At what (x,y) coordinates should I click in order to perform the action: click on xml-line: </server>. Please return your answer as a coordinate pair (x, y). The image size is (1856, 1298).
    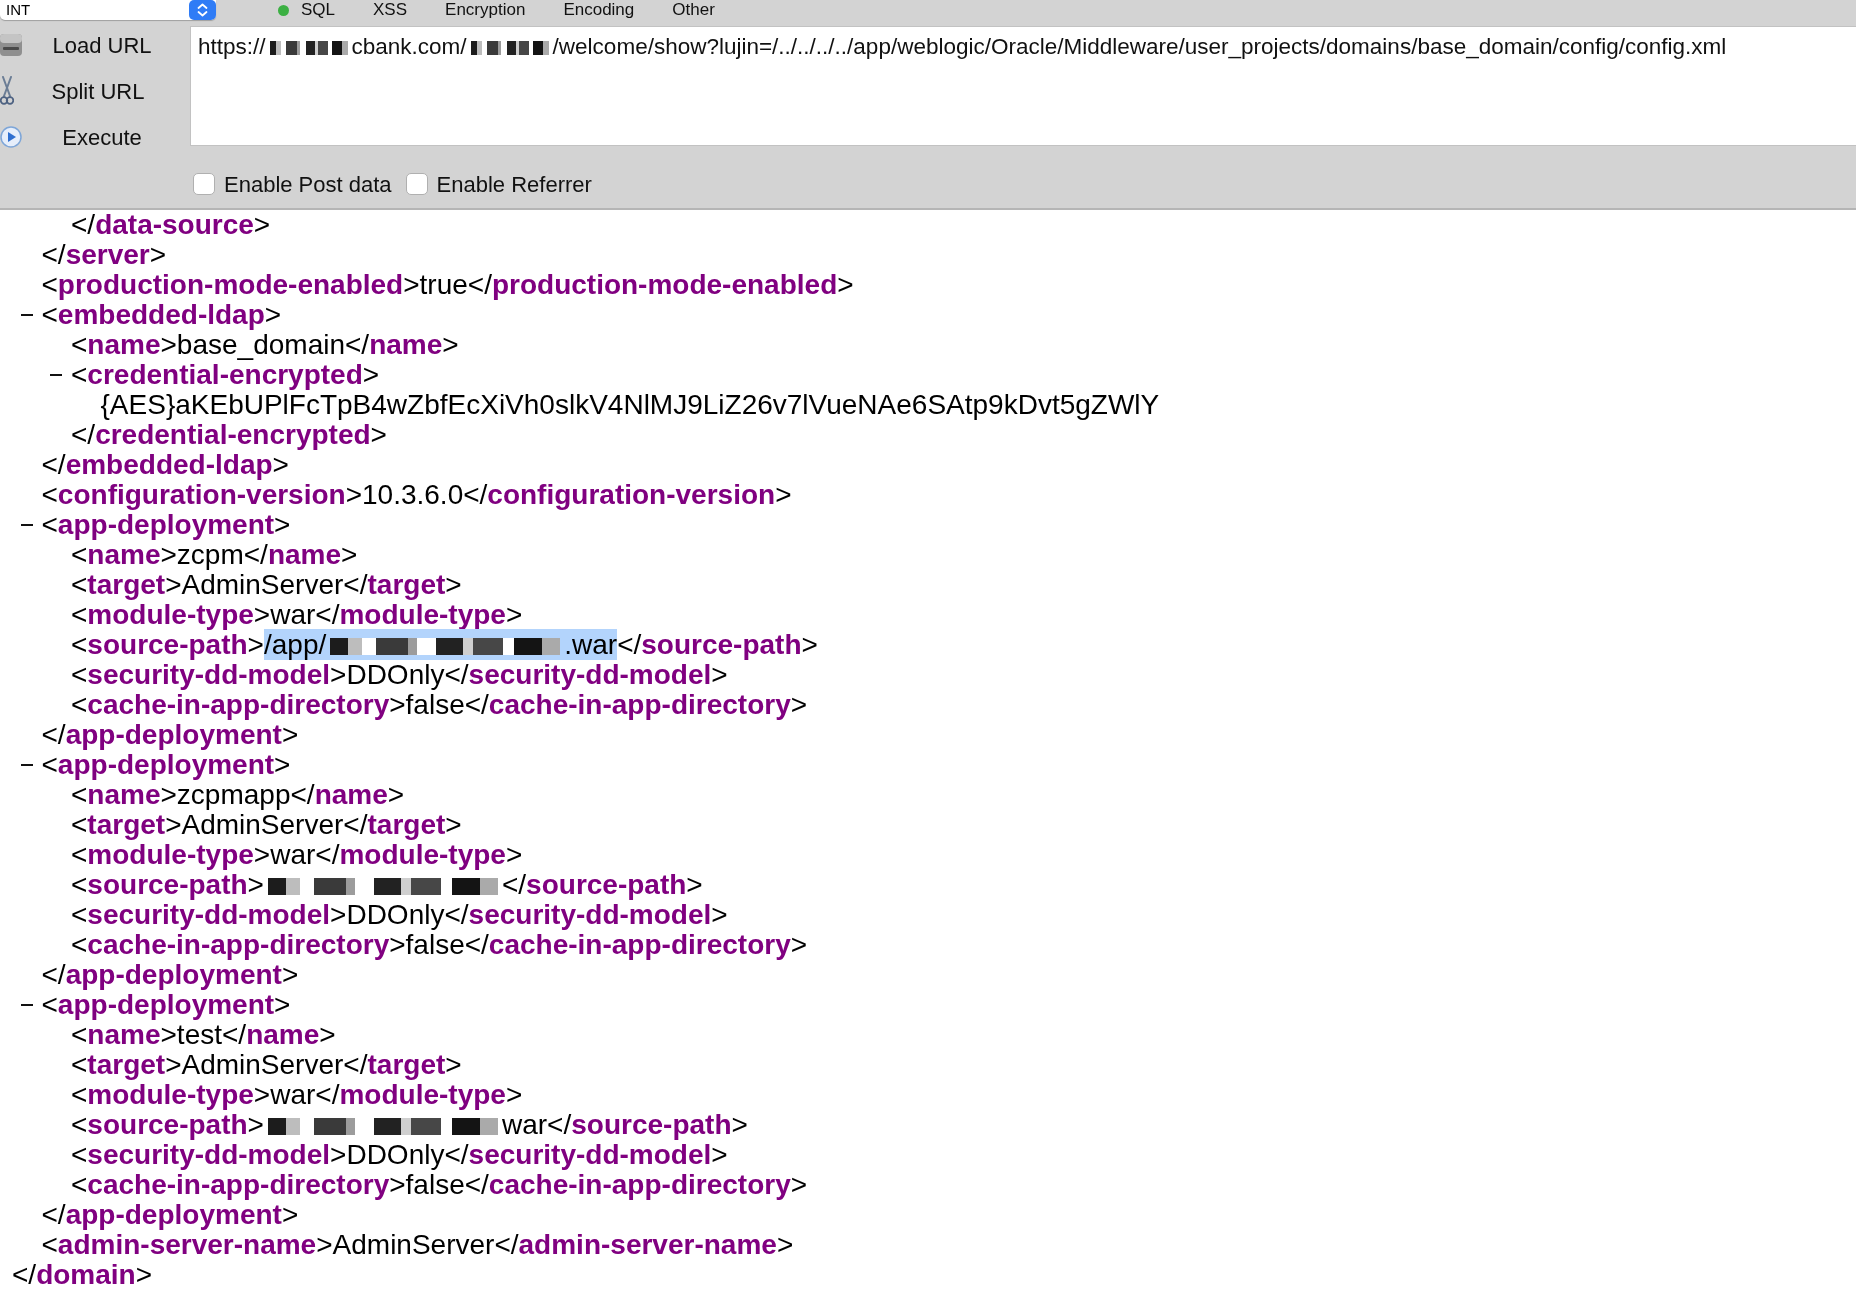
    Looking at the image, I should click on (104, 255).